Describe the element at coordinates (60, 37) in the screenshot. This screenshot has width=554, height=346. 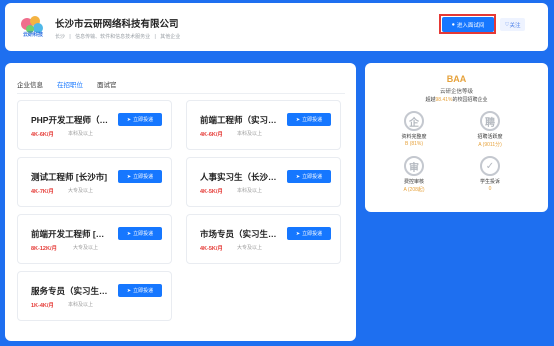
I see `tag-city: 长沙` at that location.